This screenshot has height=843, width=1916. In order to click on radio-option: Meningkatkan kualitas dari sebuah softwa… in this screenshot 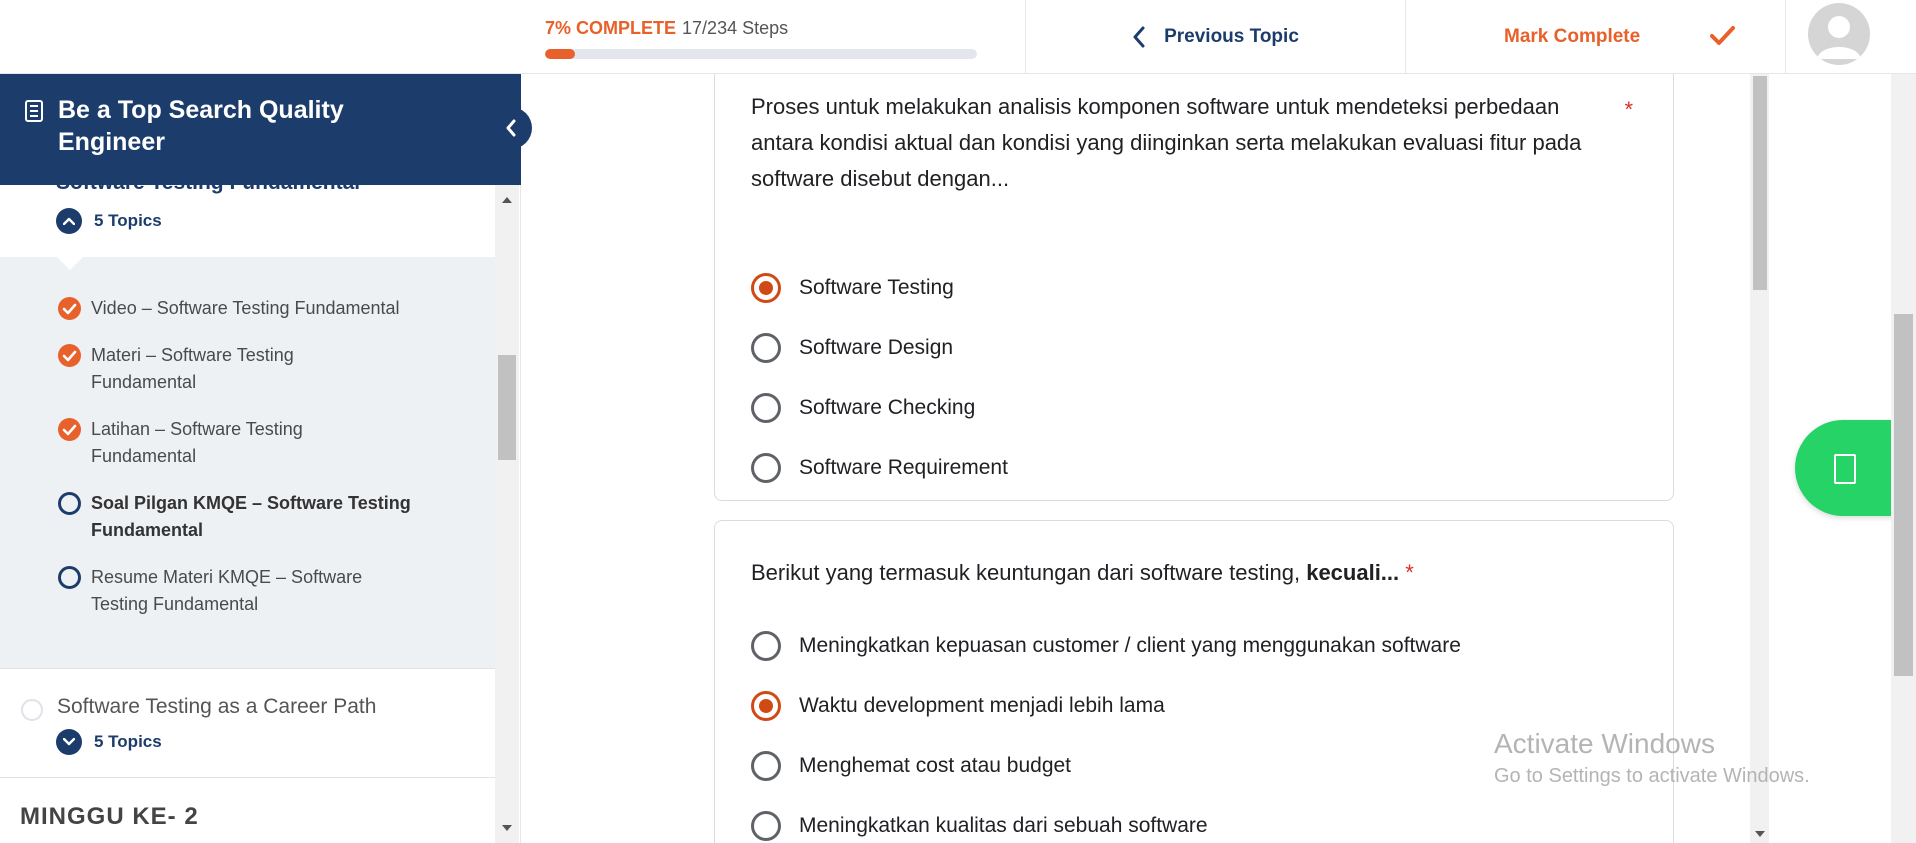, I will do `click(979, 826)`.